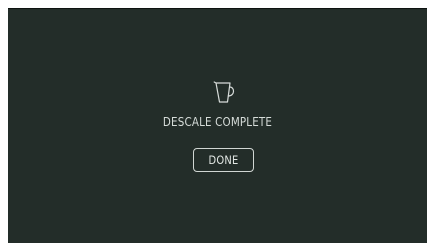  Describe the element at coordinates (217, 122) in the screenshot. I see `status-message: DESCALE COMPLETE` at that location.